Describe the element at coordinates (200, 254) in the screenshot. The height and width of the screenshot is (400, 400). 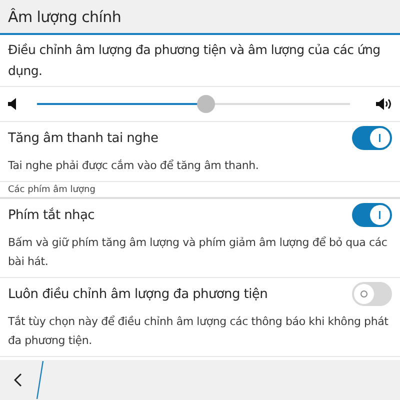
I see `setting-note: Bấm và giữ phím tăng âm lượng và phím giảm âm lượng để bỏ qua các bài hát.` at that location.